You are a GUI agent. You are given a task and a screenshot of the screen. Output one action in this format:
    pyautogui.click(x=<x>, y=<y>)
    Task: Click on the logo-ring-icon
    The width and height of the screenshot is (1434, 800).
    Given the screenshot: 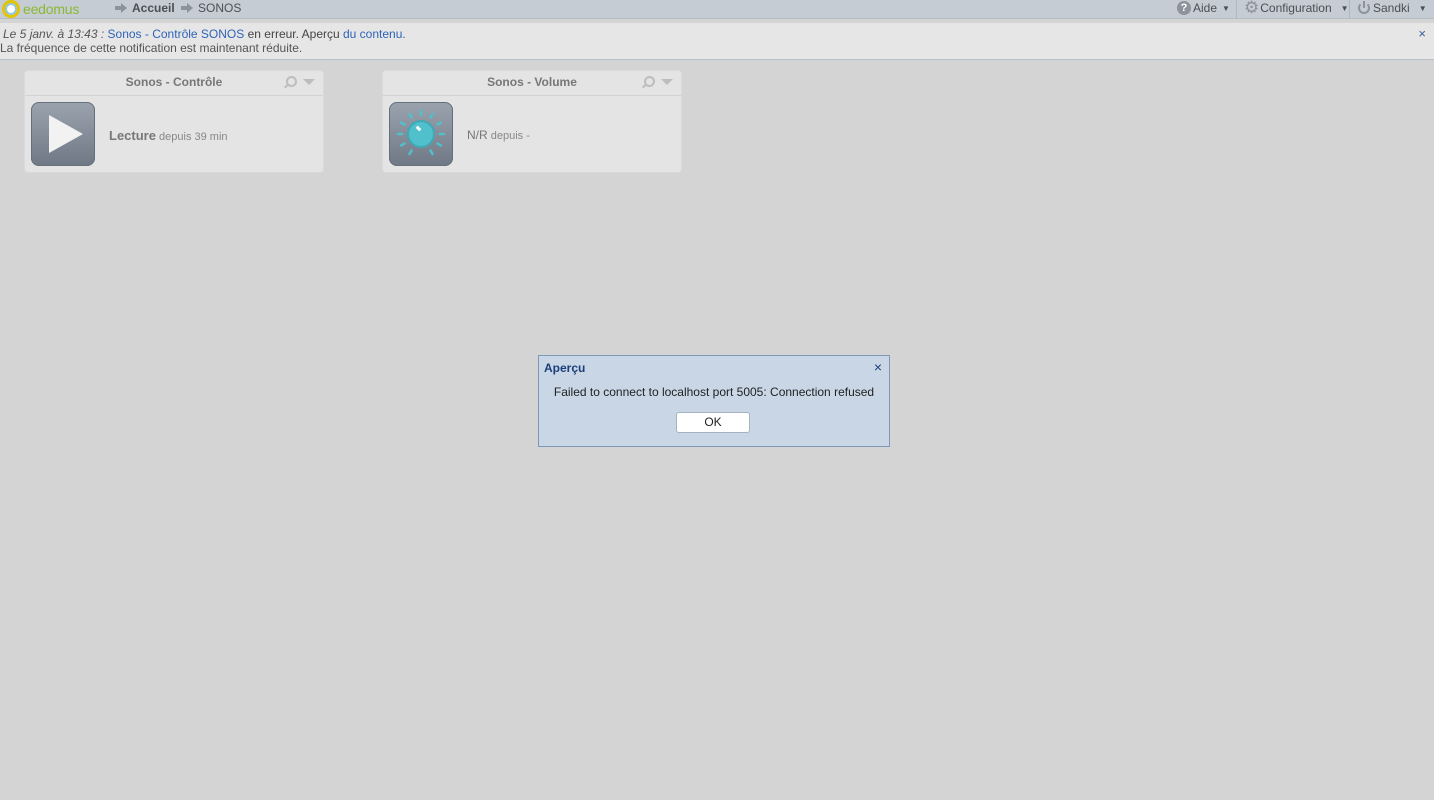 What is the action you would take?
    pyautogui.click(x=11, y=9)
    